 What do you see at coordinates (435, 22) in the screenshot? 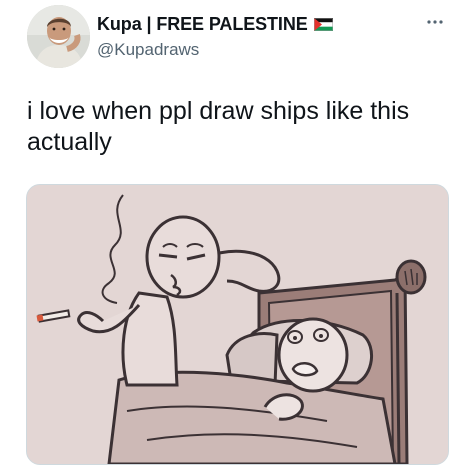
I see `more-dots-icon` at bounding box center [435, 22].